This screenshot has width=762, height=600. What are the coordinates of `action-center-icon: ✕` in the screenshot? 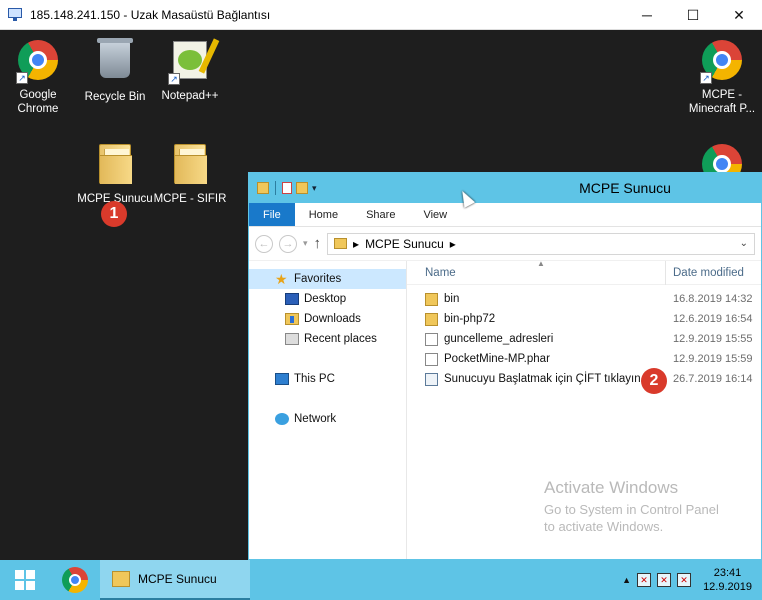 It's located at (644, 580).